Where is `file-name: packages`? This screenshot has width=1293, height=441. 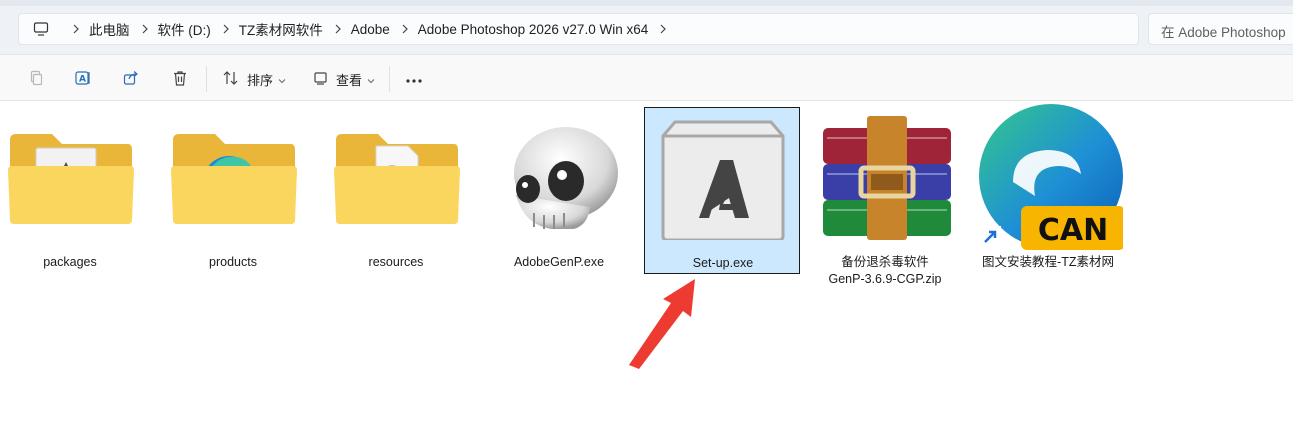
file-name: packages is located at coordinates (70, 262).